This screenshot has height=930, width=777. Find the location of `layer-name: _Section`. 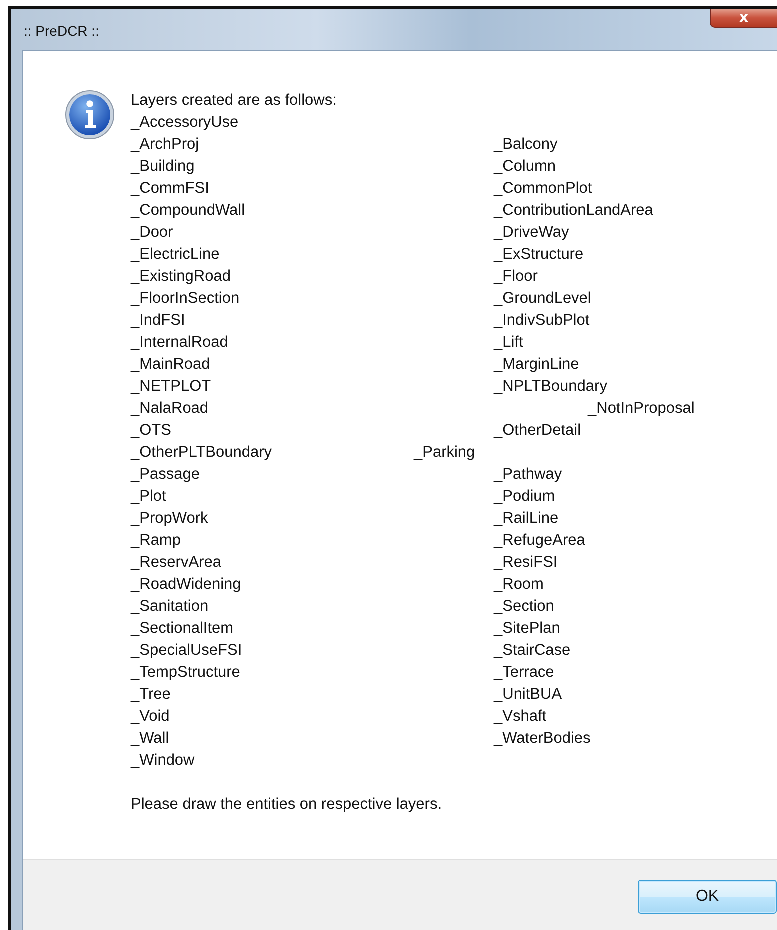

layer-name: _Section is located at coordinates (524, 607).